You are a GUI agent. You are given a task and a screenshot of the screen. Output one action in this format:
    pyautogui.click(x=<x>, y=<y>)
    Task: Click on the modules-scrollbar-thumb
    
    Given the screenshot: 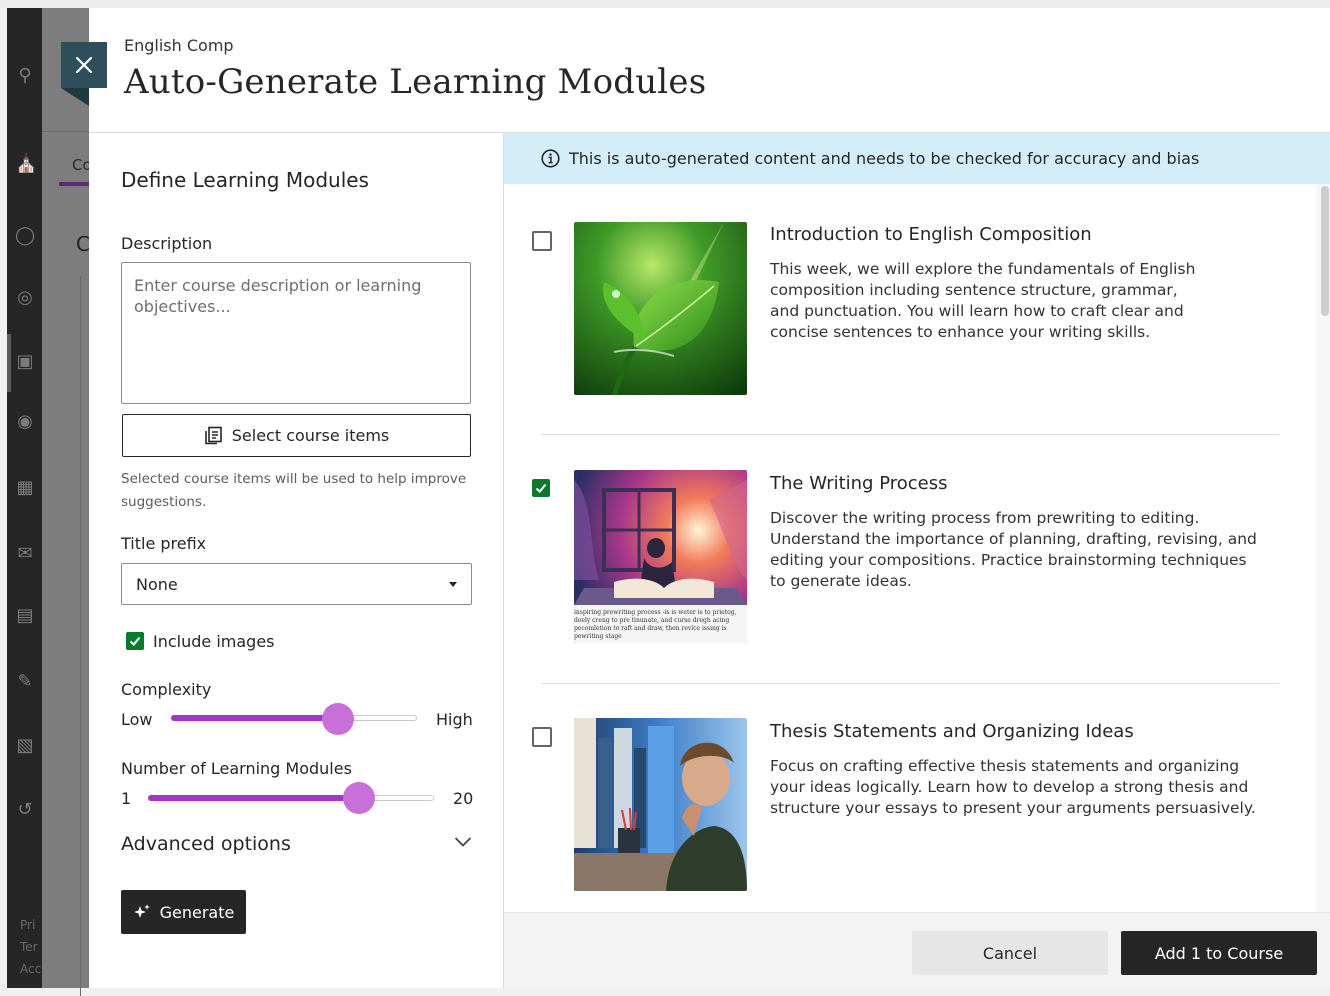 What is the action you would take?
    pyautogui.click(x=1325, y=251)
    